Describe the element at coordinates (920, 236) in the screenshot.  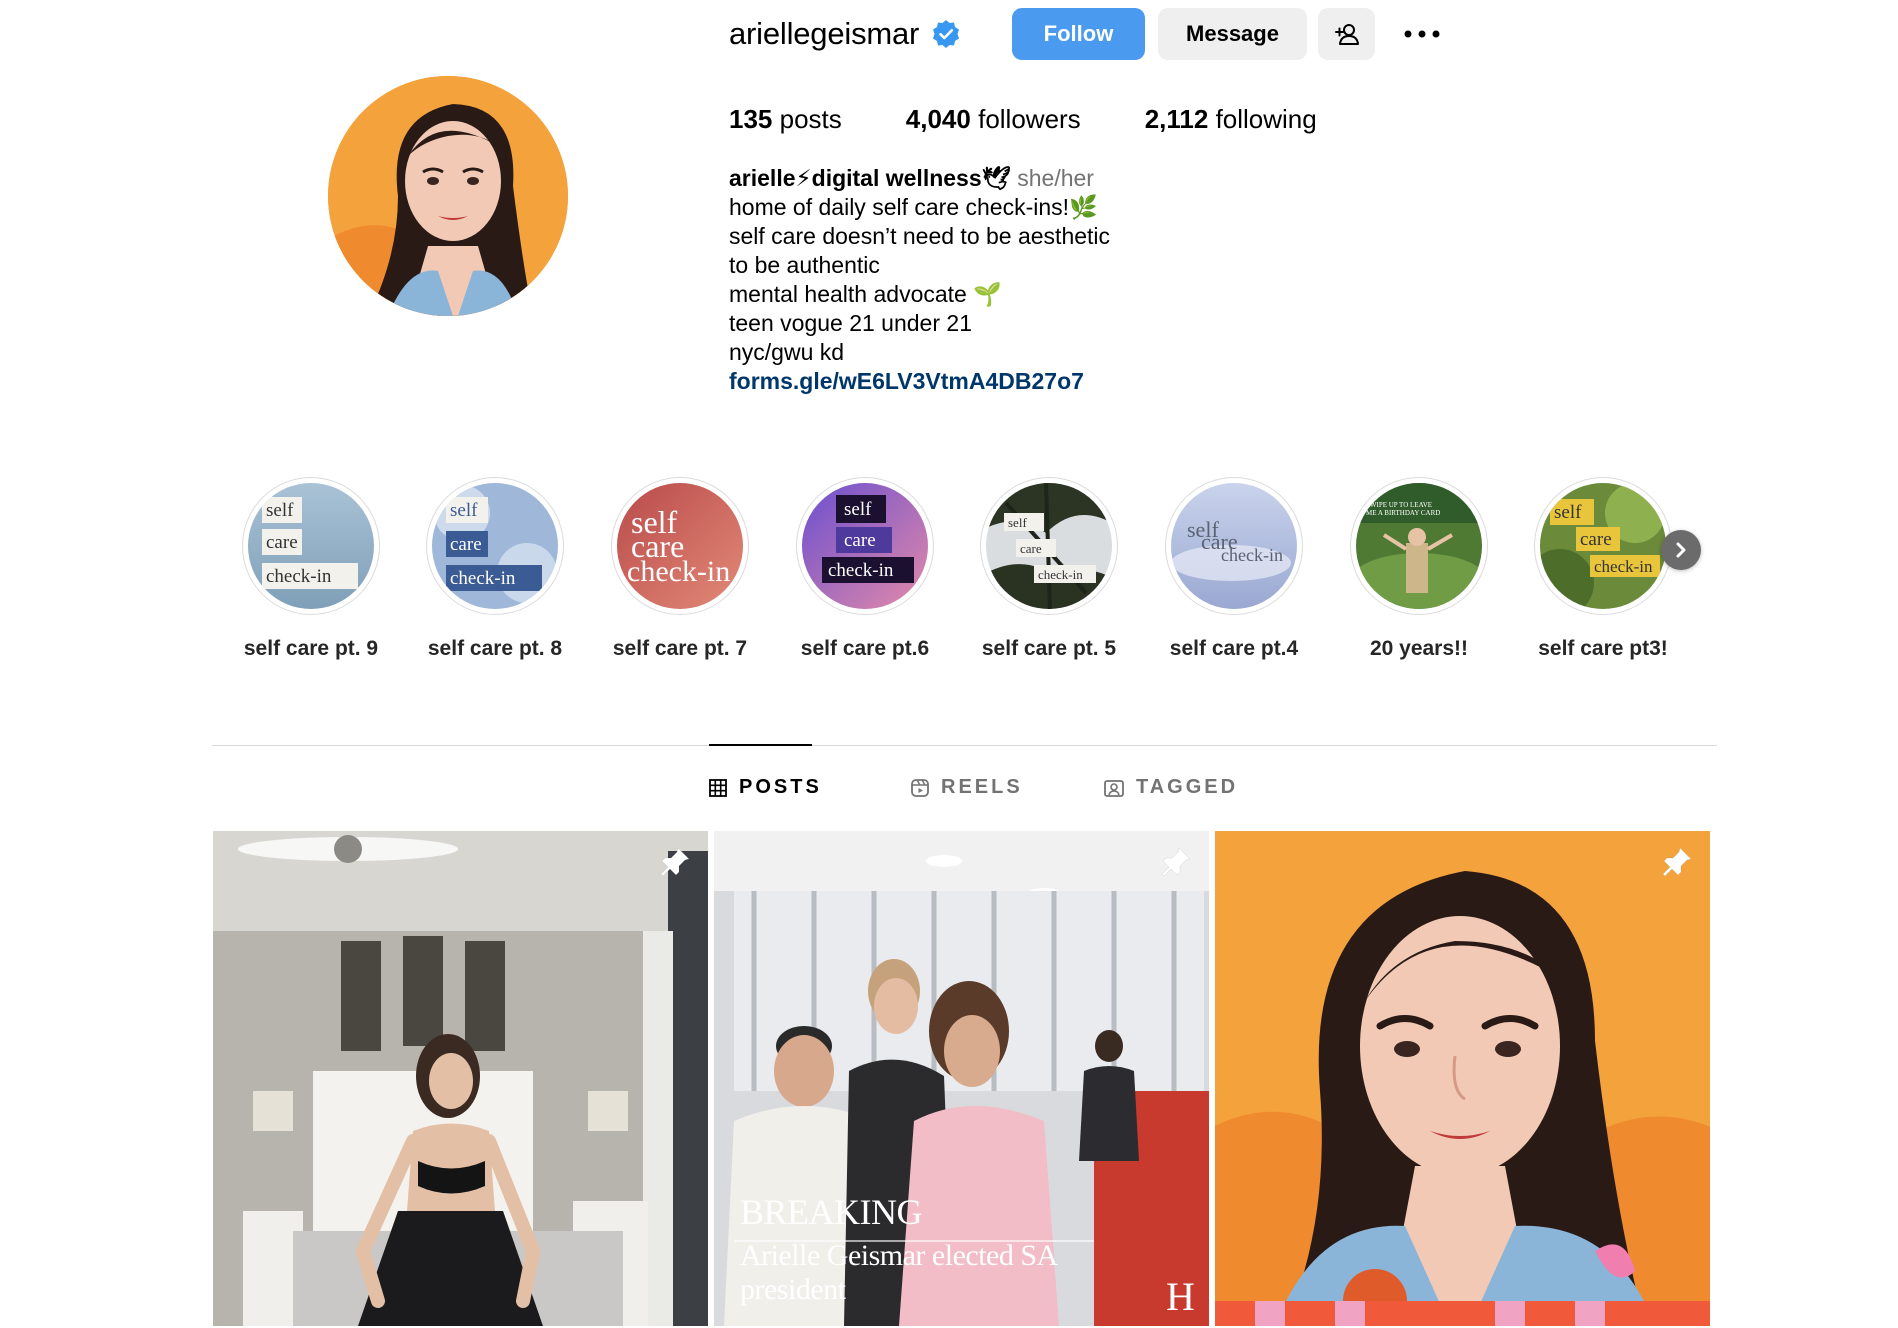
I see `bio-line: self care doesn’t need to be aesthetic` at that location.